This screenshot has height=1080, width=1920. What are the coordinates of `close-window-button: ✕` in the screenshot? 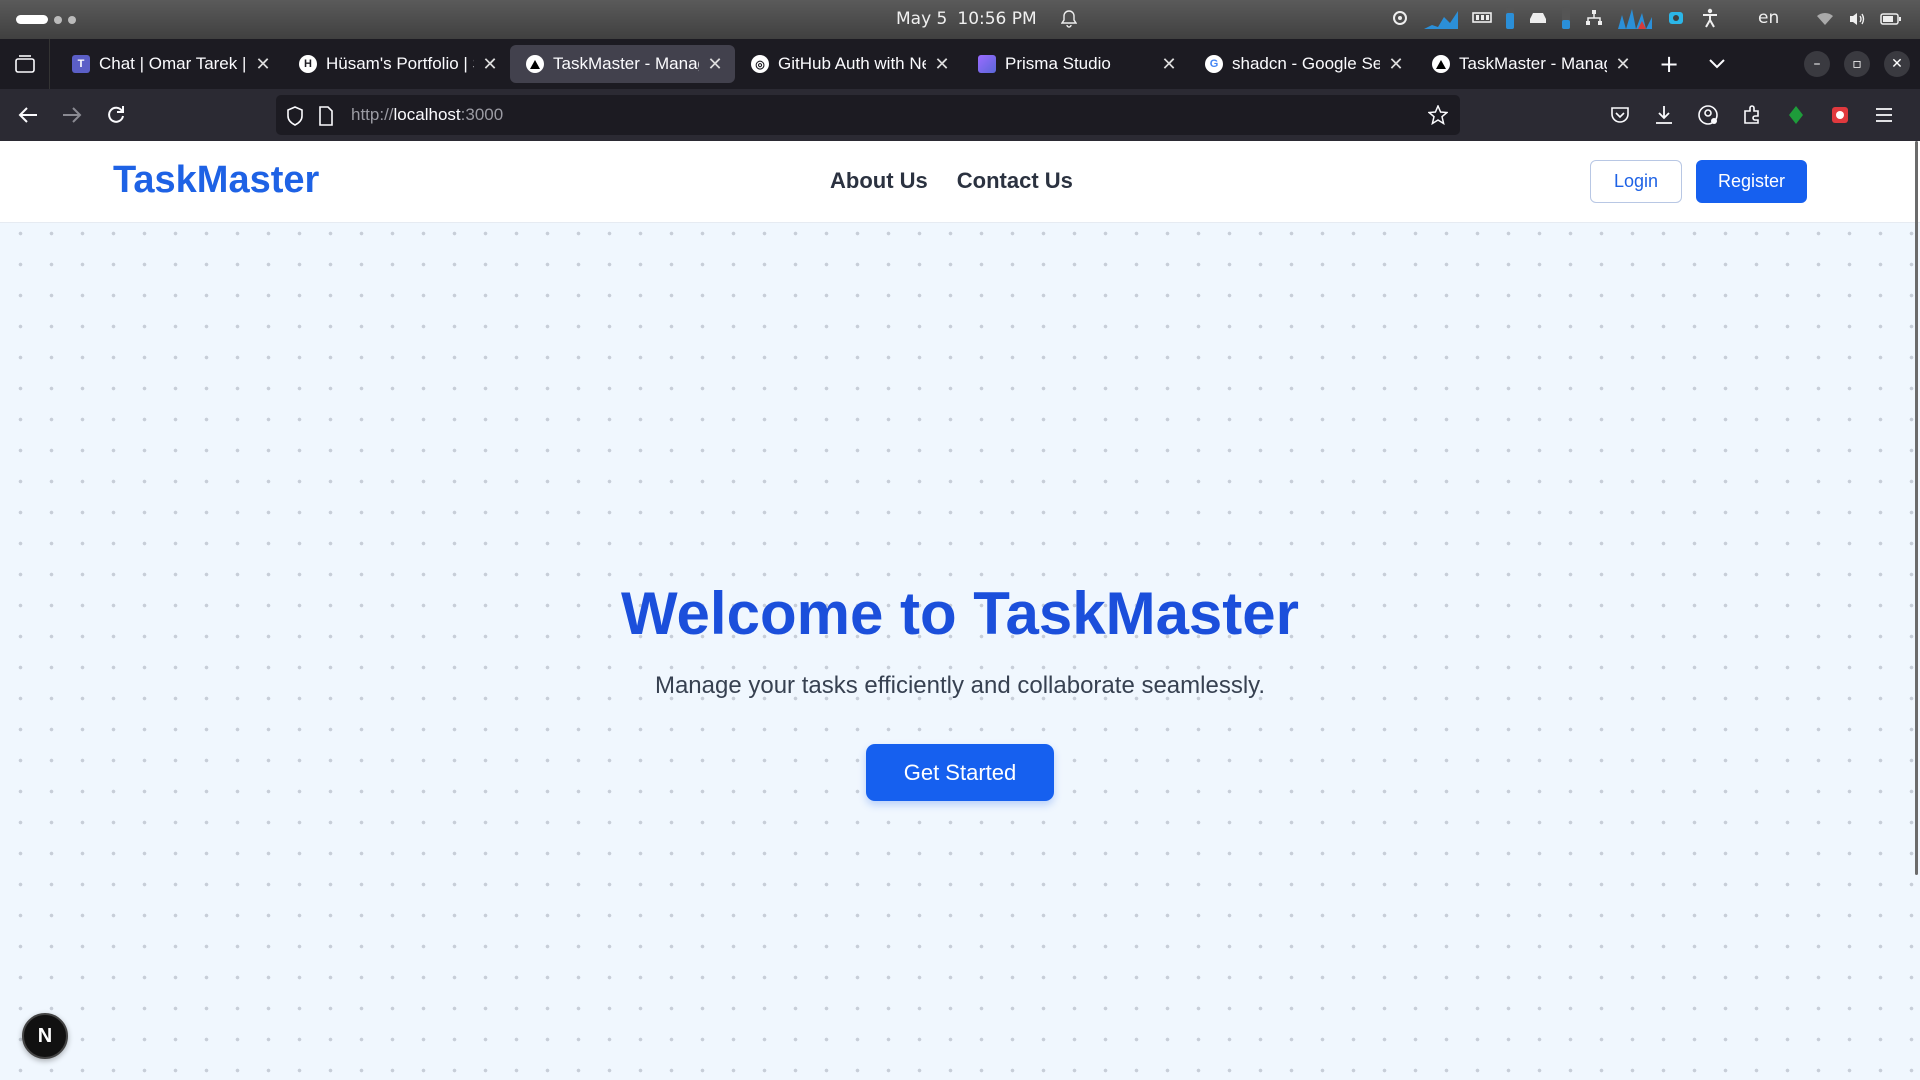 It's located at (1897, 64).